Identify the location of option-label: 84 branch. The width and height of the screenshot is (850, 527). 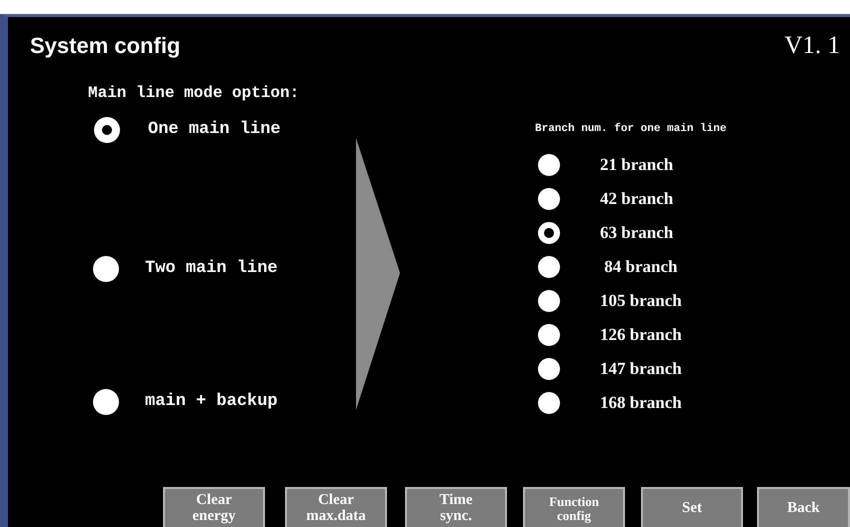
(640, 267).